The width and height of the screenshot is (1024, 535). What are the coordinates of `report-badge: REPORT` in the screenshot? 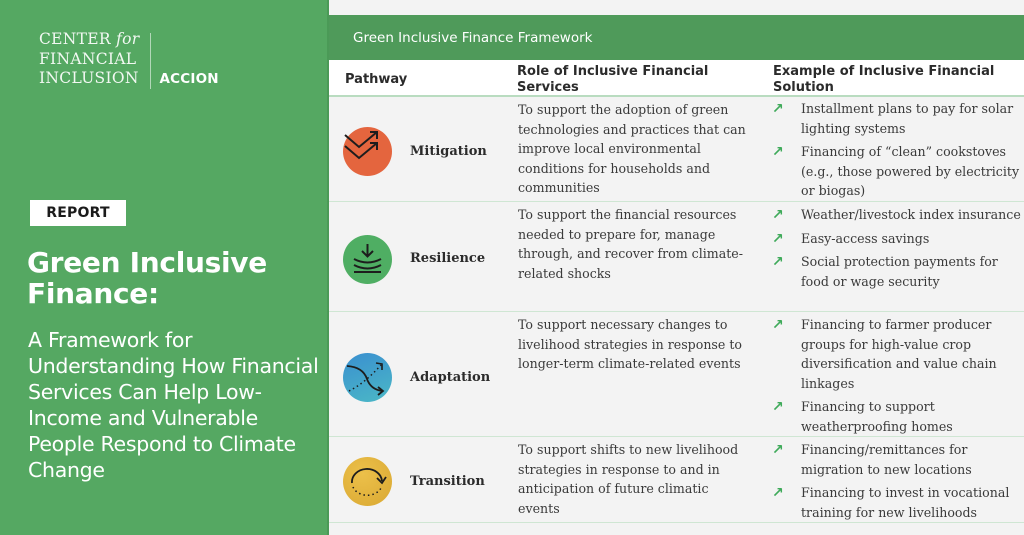 It's located at (78, 213).